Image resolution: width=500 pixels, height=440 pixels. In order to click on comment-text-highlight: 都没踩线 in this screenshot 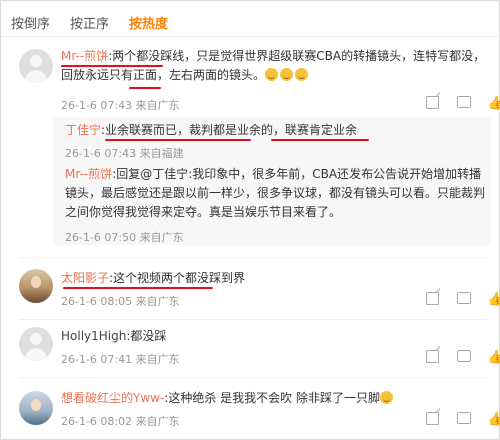, I will do `click(160, 56)`.